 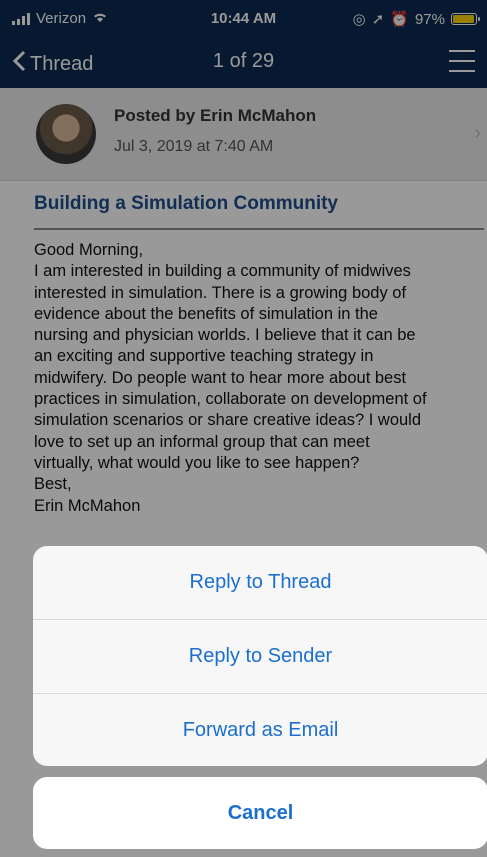 What do you see at coordinates (260, 583) in the screenshot?
I see `reply-to-thread-button: Reply to Thread` at bounding box center [260, 583].